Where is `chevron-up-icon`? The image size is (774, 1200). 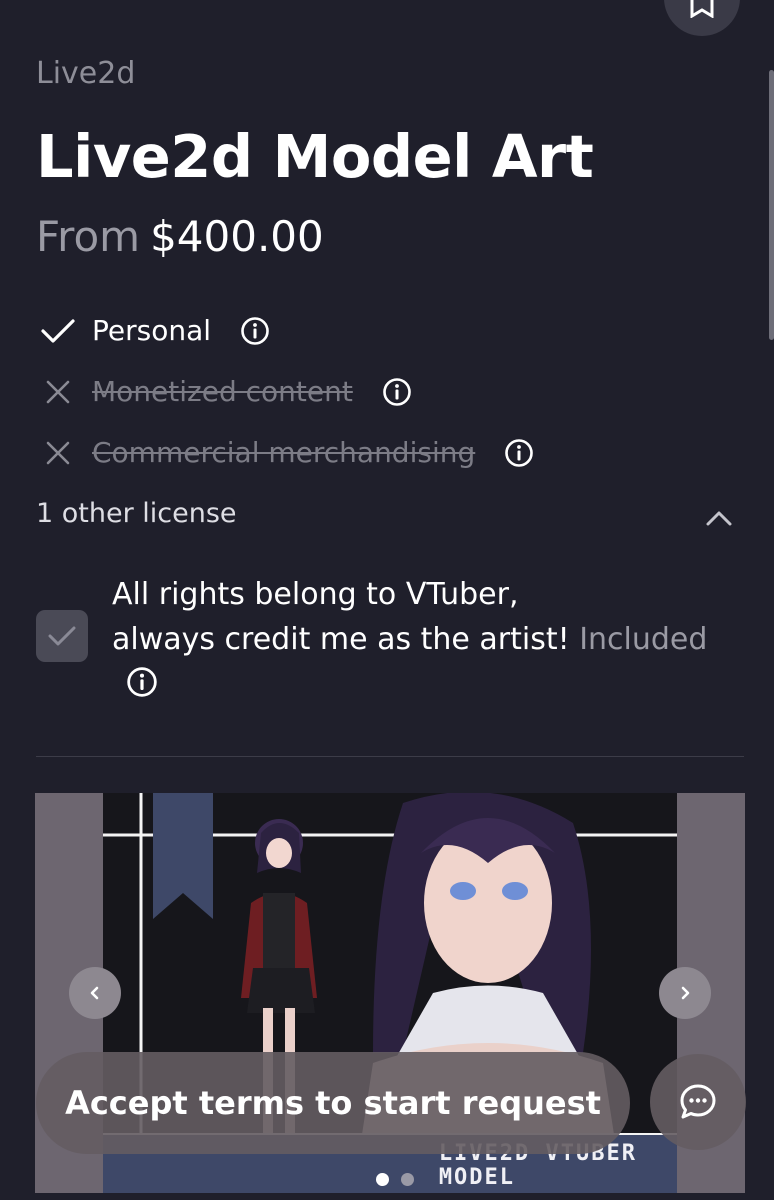 chevron-up-icon is located at coordinates (719, 519).